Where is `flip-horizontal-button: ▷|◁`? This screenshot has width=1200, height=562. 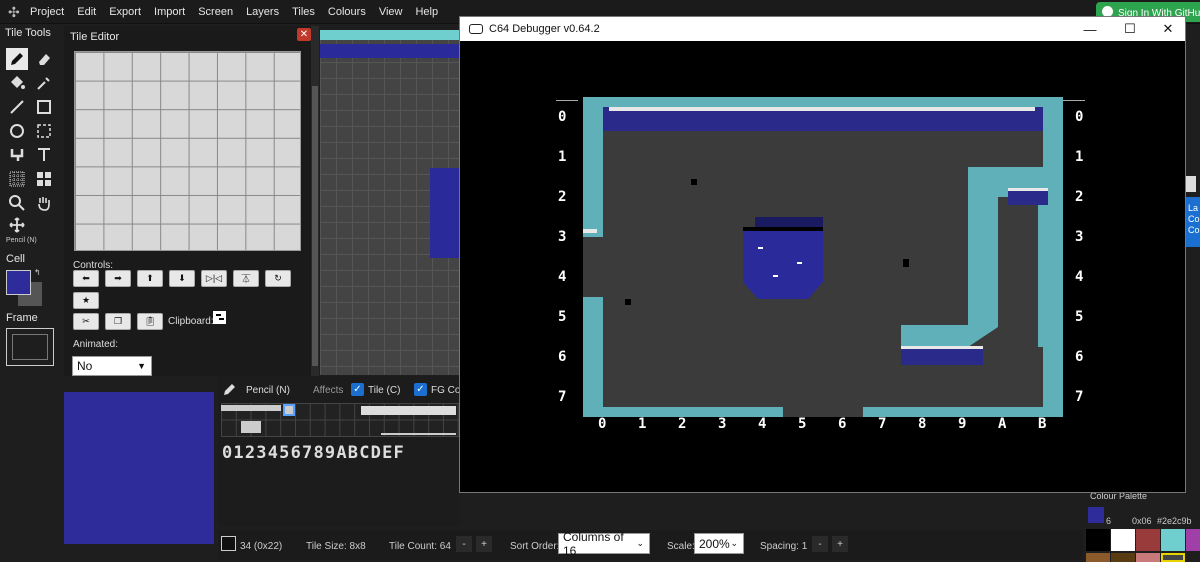 flip-horizontal-button: ▷|◁ is located at coordinates (214, 278).